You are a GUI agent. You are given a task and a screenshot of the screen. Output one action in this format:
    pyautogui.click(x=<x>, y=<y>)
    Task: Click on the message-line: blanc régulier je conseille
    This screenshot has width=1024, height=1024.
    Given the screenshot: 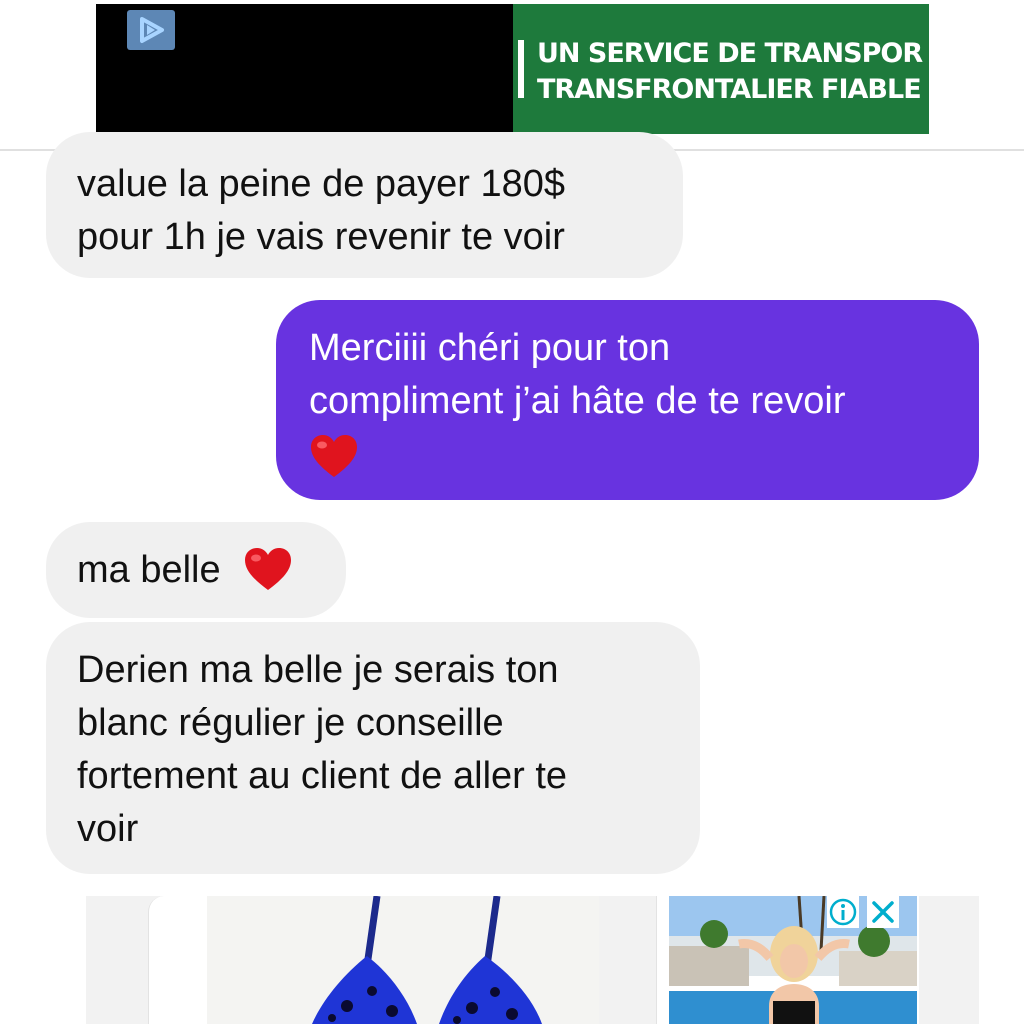 What is the action you would take?
    pyautogui.click(x=290, y=723)
    